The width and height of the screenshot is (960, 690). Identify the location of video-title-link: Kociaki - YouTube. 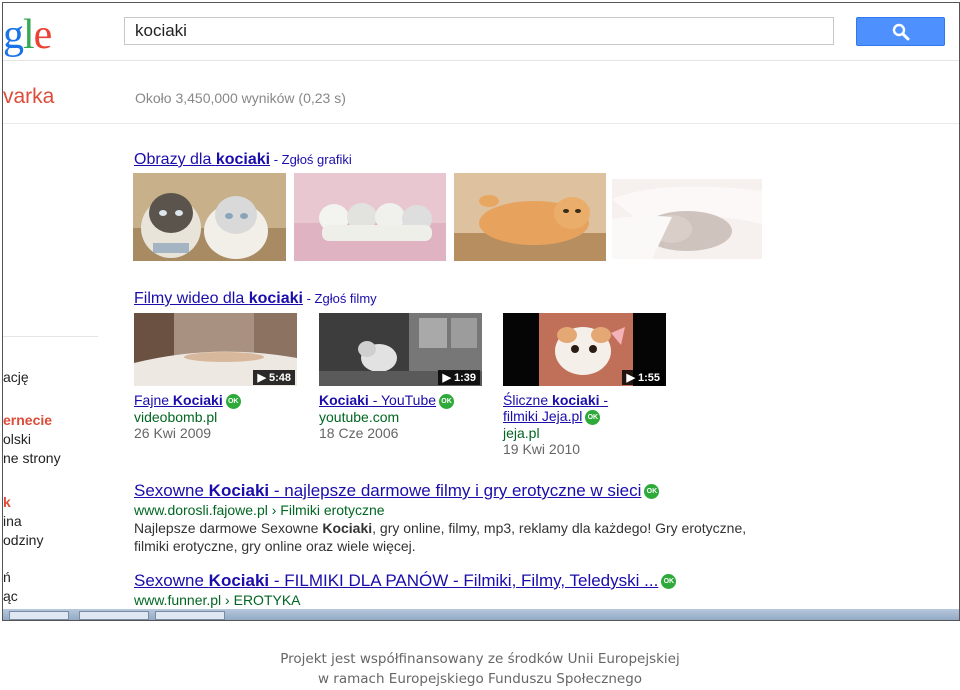
(377, 400).